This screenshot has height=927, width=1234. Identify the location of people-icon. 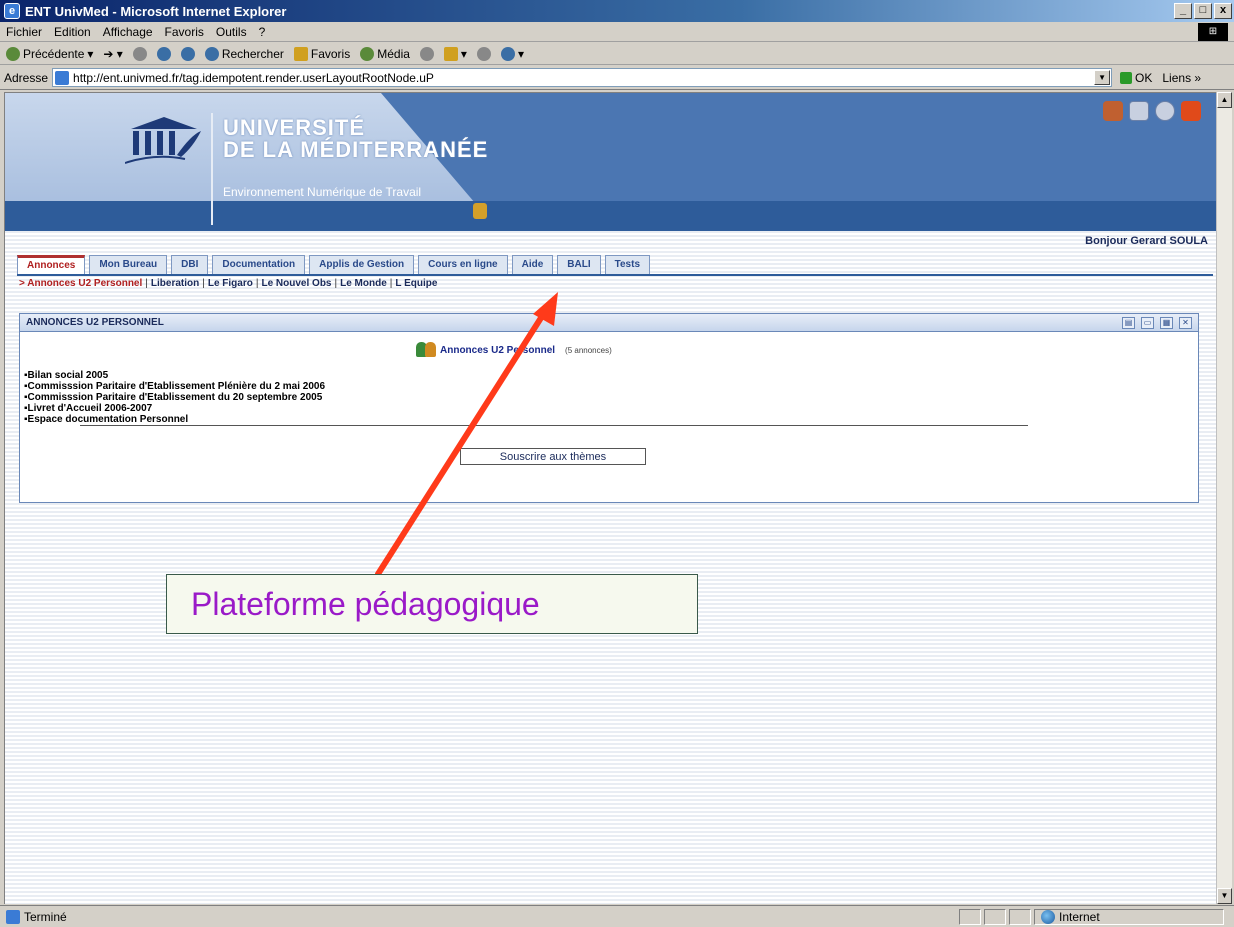
(427, 350).